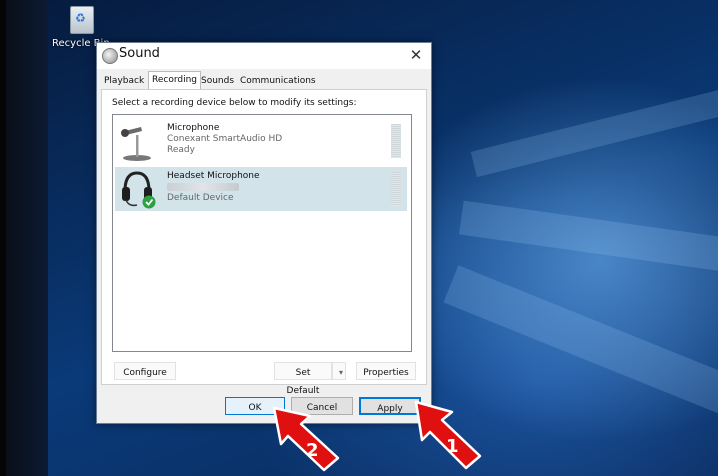 The width and height of the screenshot is (718, 476). I want to click on title-bar: Sound ✕, so click(264, 56).